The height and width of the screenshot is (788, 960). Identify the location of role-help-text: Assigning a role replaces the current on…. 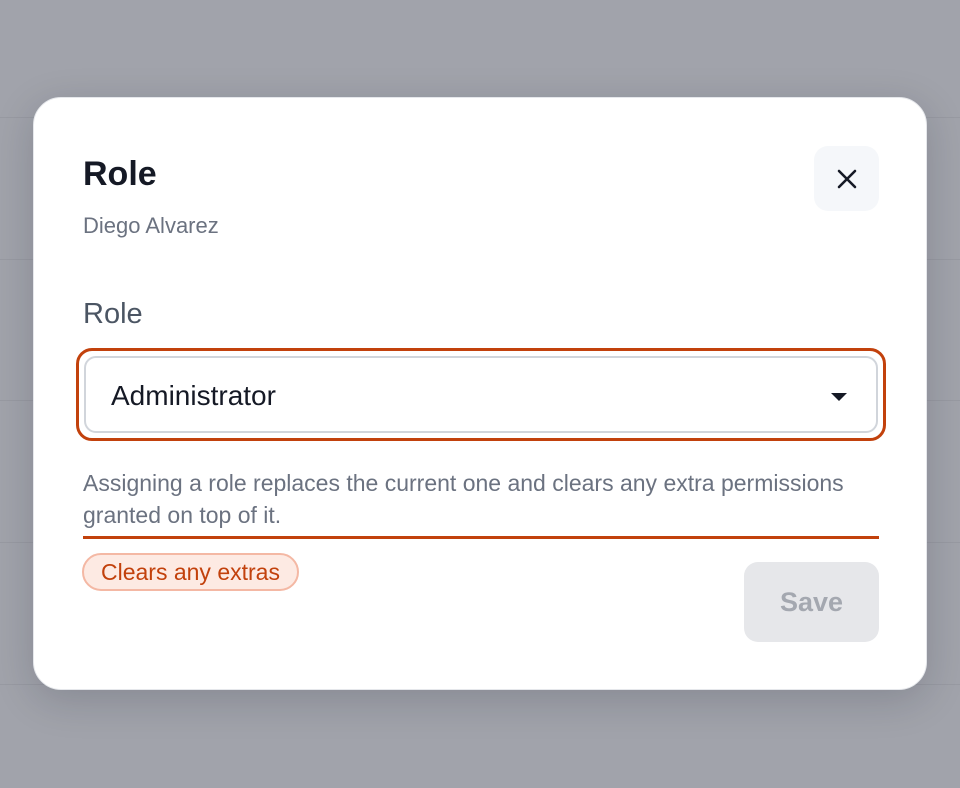
(463, 499).